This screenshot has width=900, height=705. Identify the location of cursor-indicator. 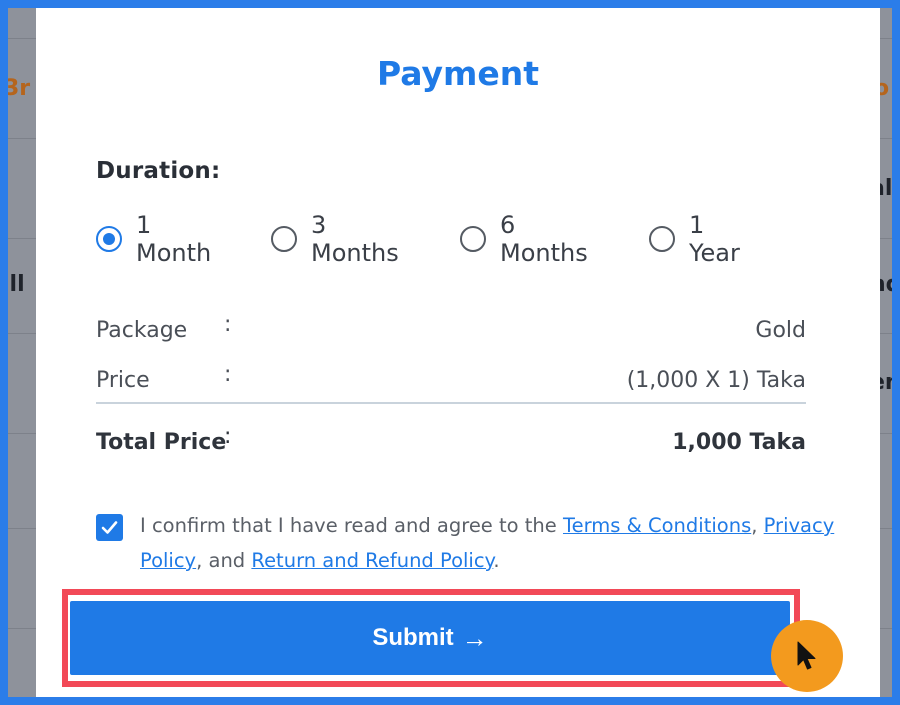
(807, 656).